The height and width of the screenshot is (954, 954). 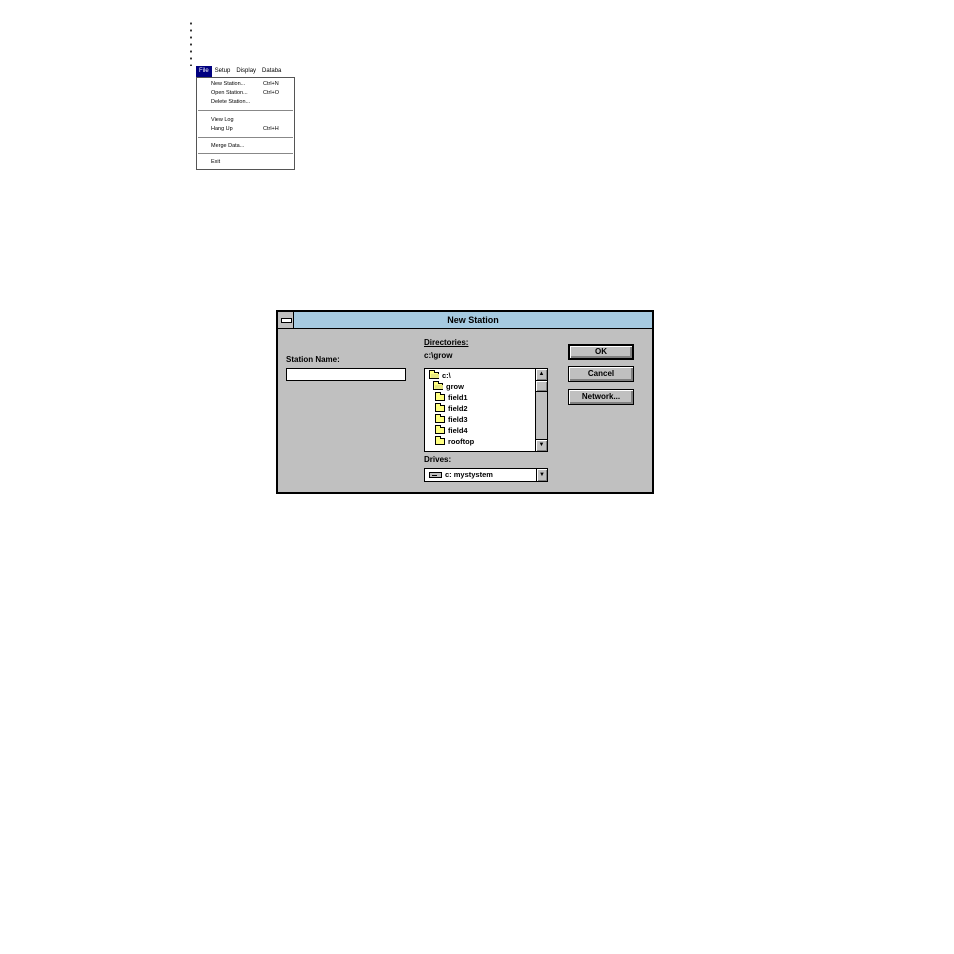 What do you see at coordinates (438, 459) in the screenshot?
I see `drives-label: Drives:` at bounding box center [438, 459].